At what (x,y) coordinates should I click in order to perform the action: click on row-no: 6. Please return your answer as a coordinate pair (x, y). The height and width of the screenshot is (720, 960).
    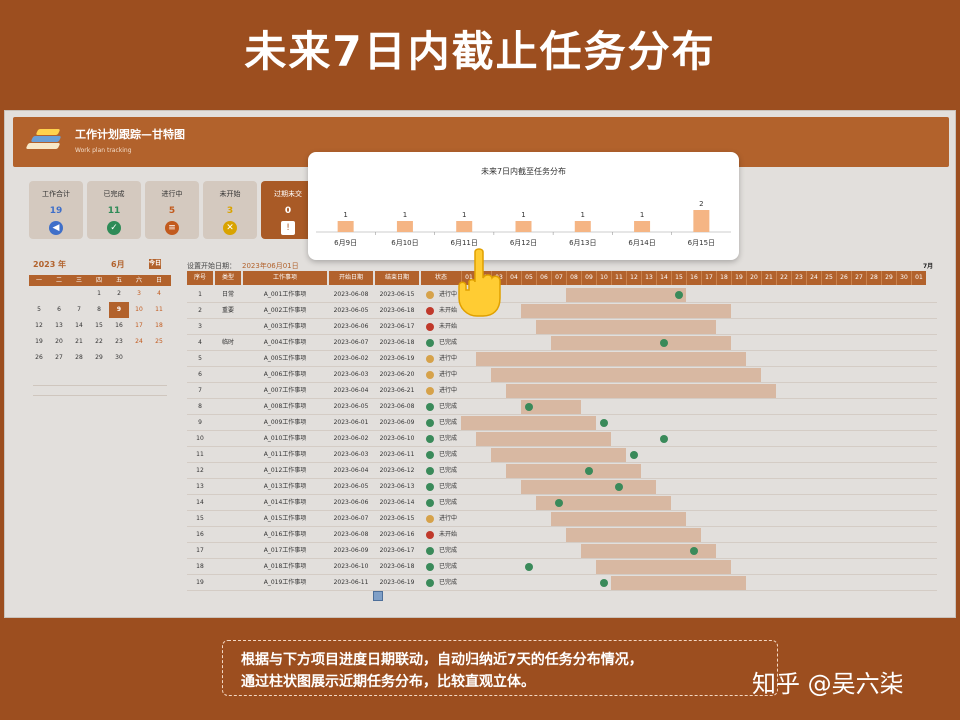
    Looking at the image, I should click on (200, 374).